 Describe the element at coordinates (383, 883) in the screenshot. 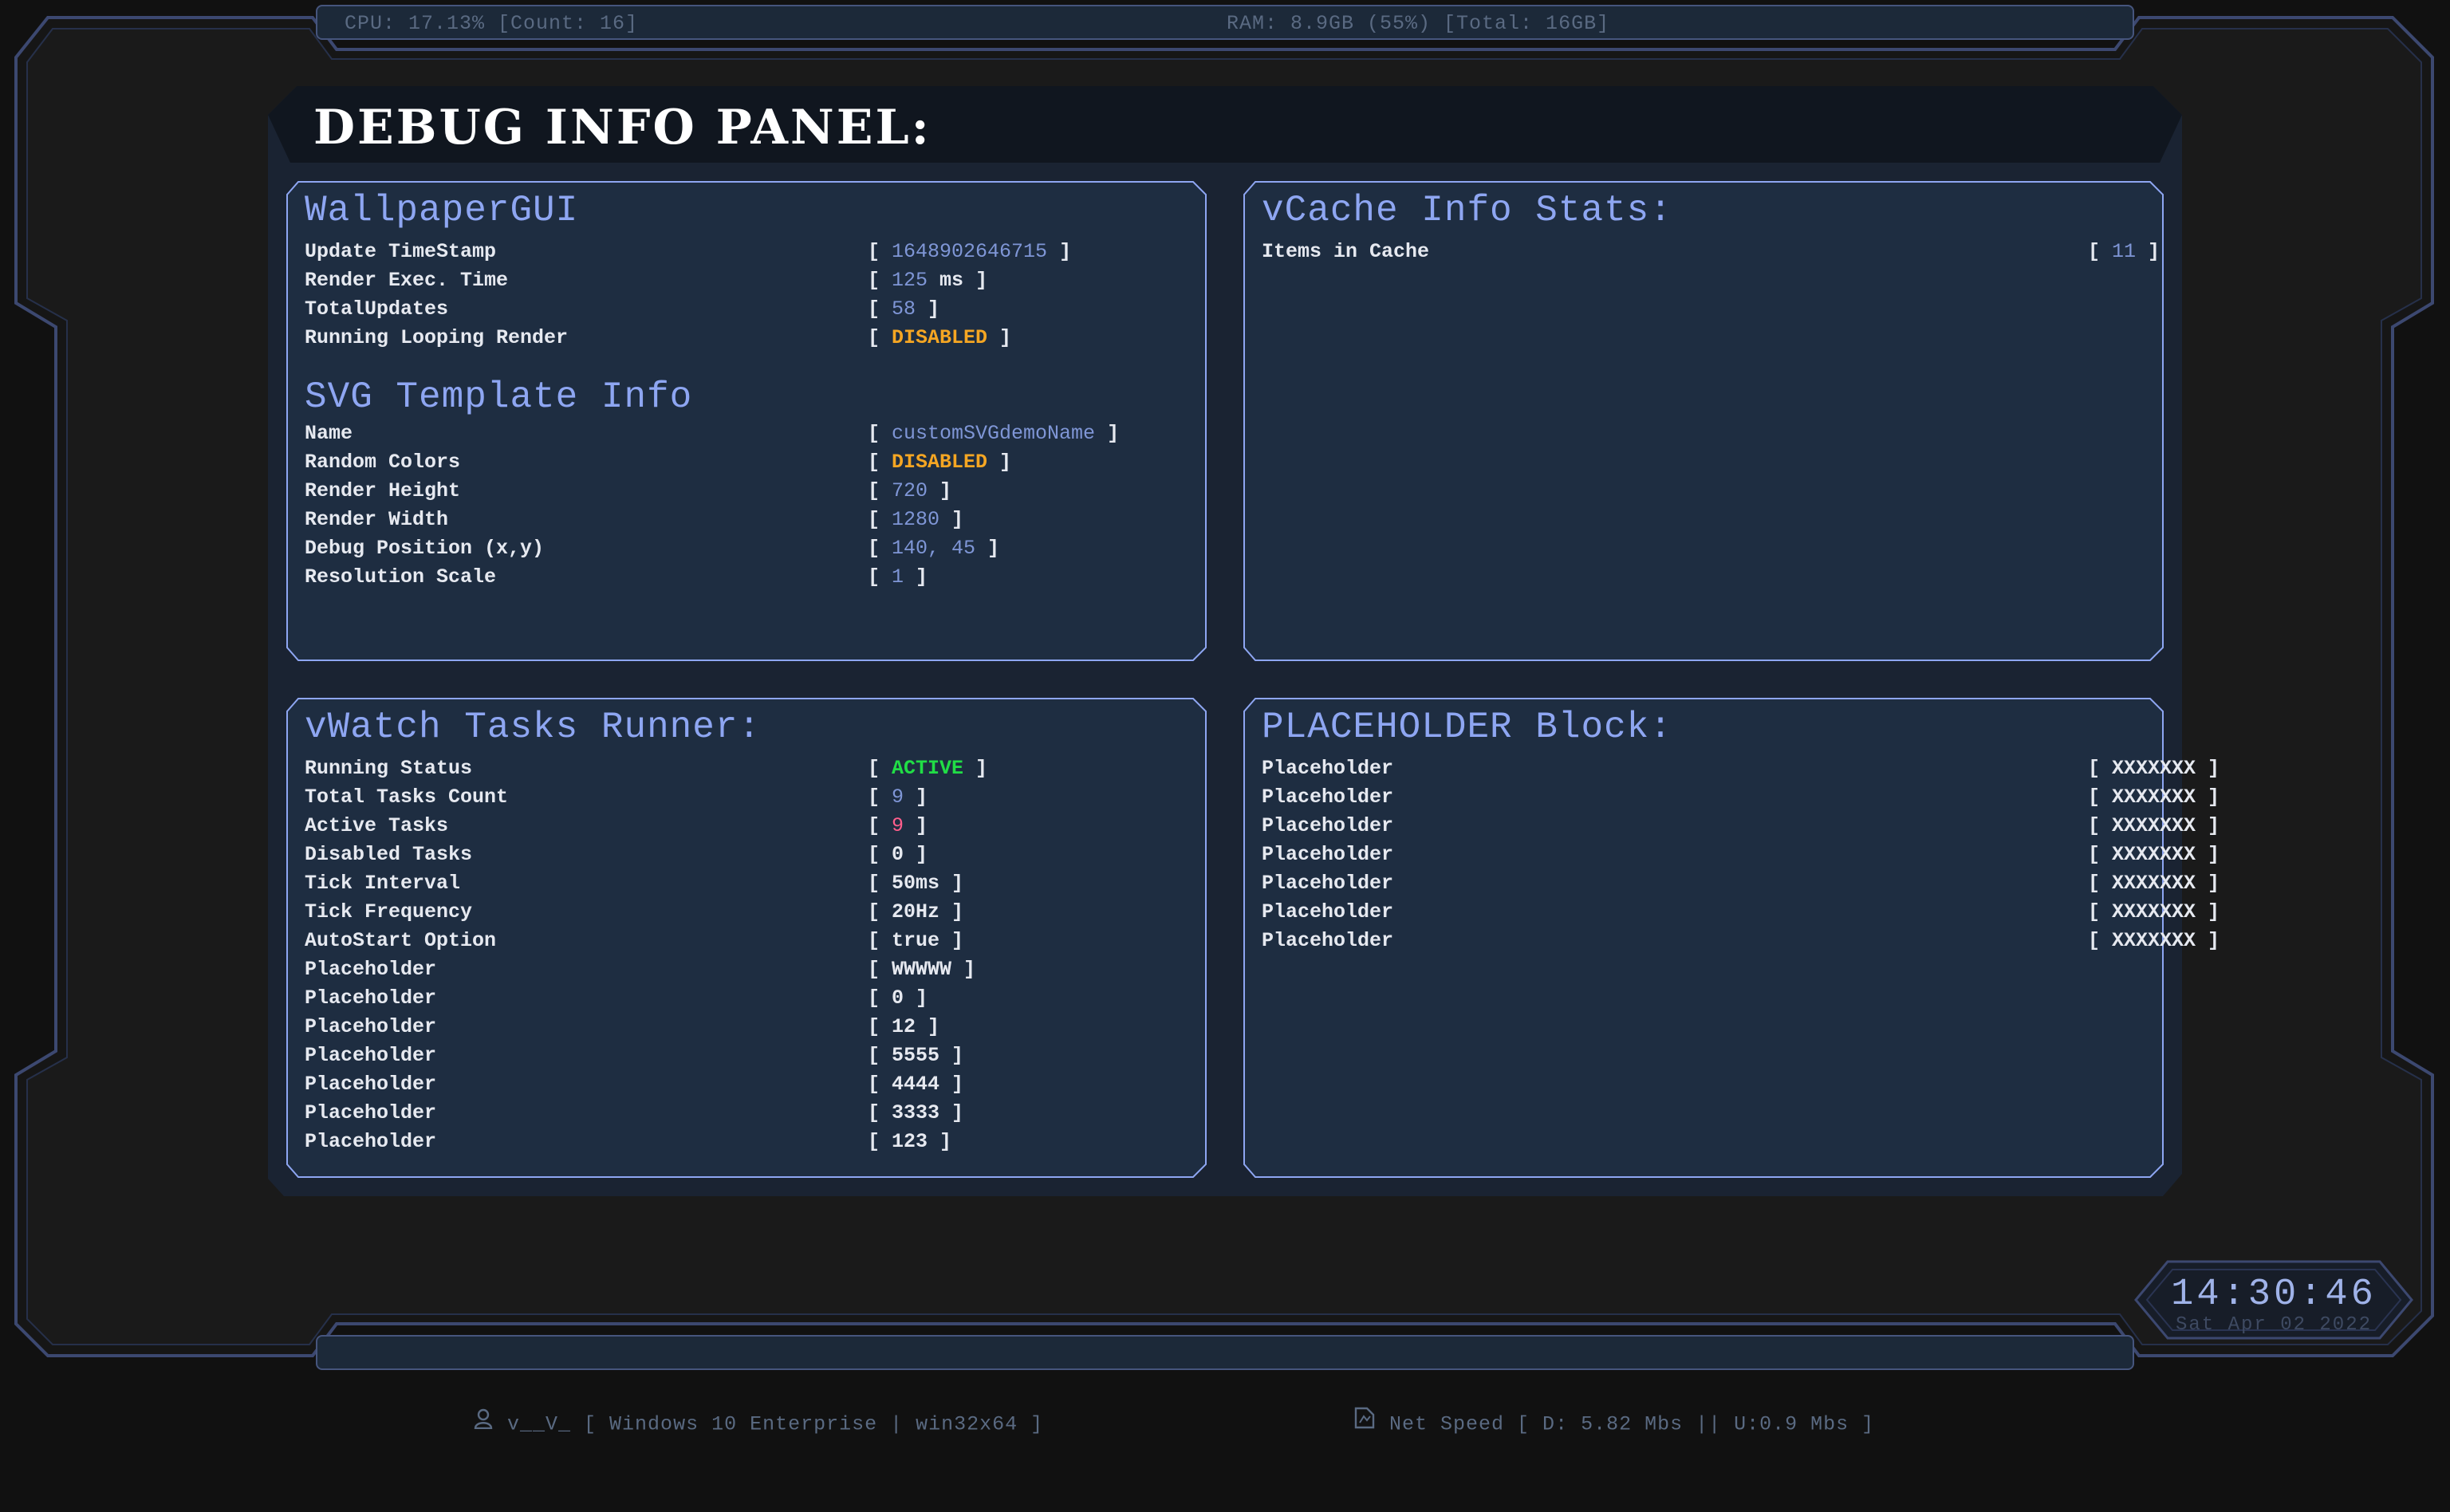

I see `row-label: Tick Interval` at that location.